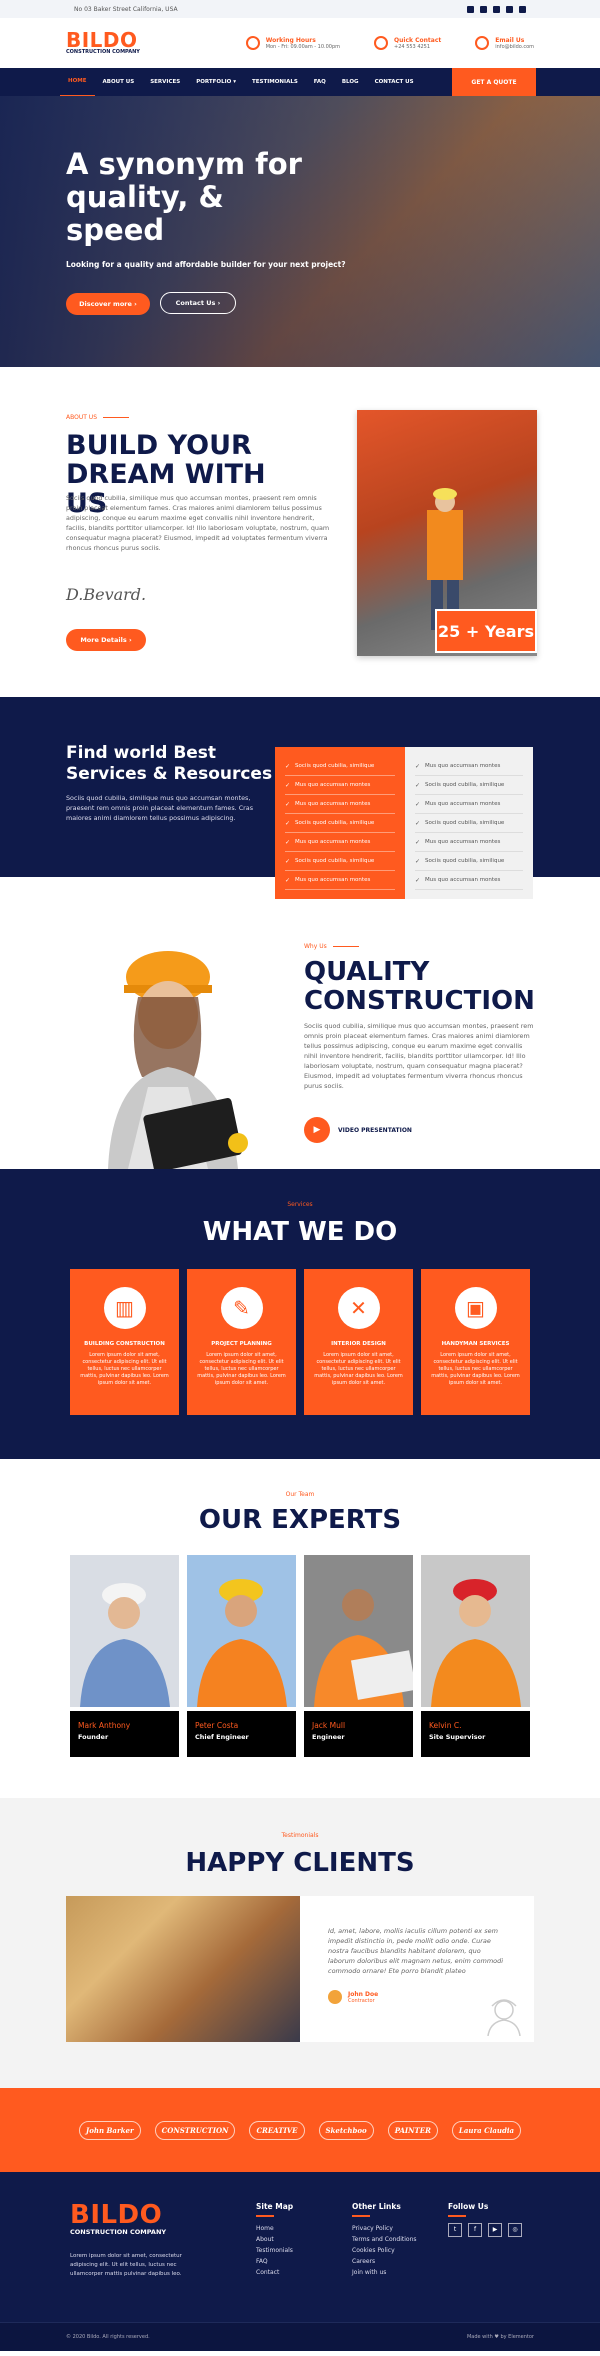 This screenshot has width=600, height=2356. What do you see at coordinates (483, 9) in the screenshot?
I see `twitter-icon` at bounding box center [483, 9].